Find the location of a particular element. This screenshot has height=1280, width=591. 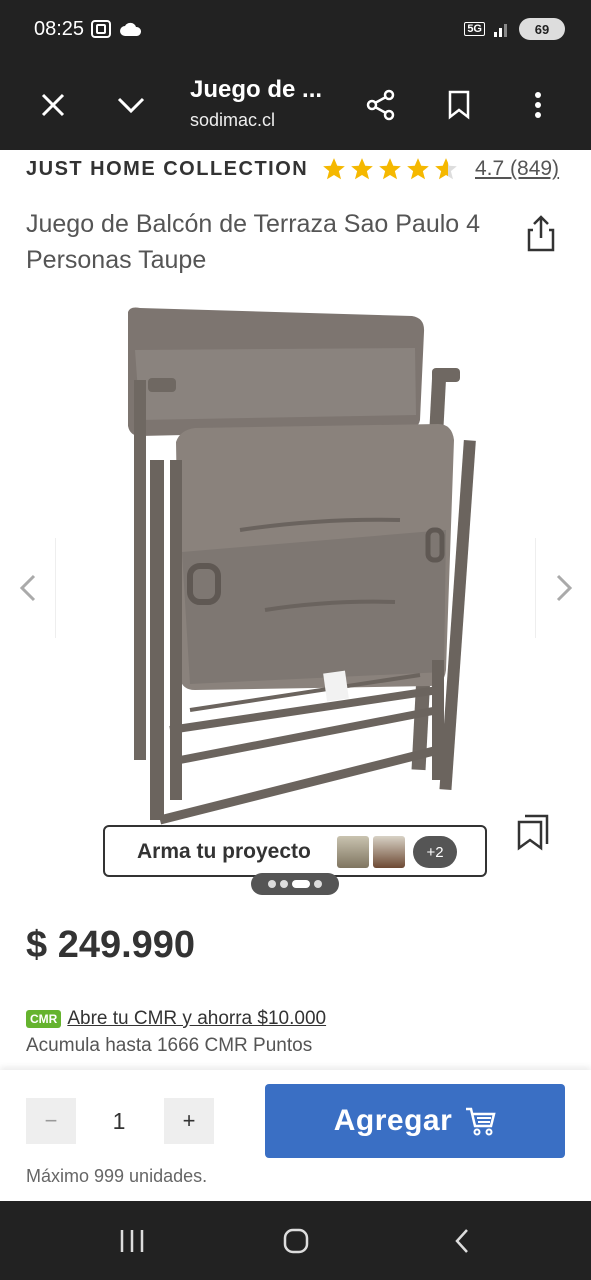

rating-link: 4.7 (849) is located at coordinates (517, 169).